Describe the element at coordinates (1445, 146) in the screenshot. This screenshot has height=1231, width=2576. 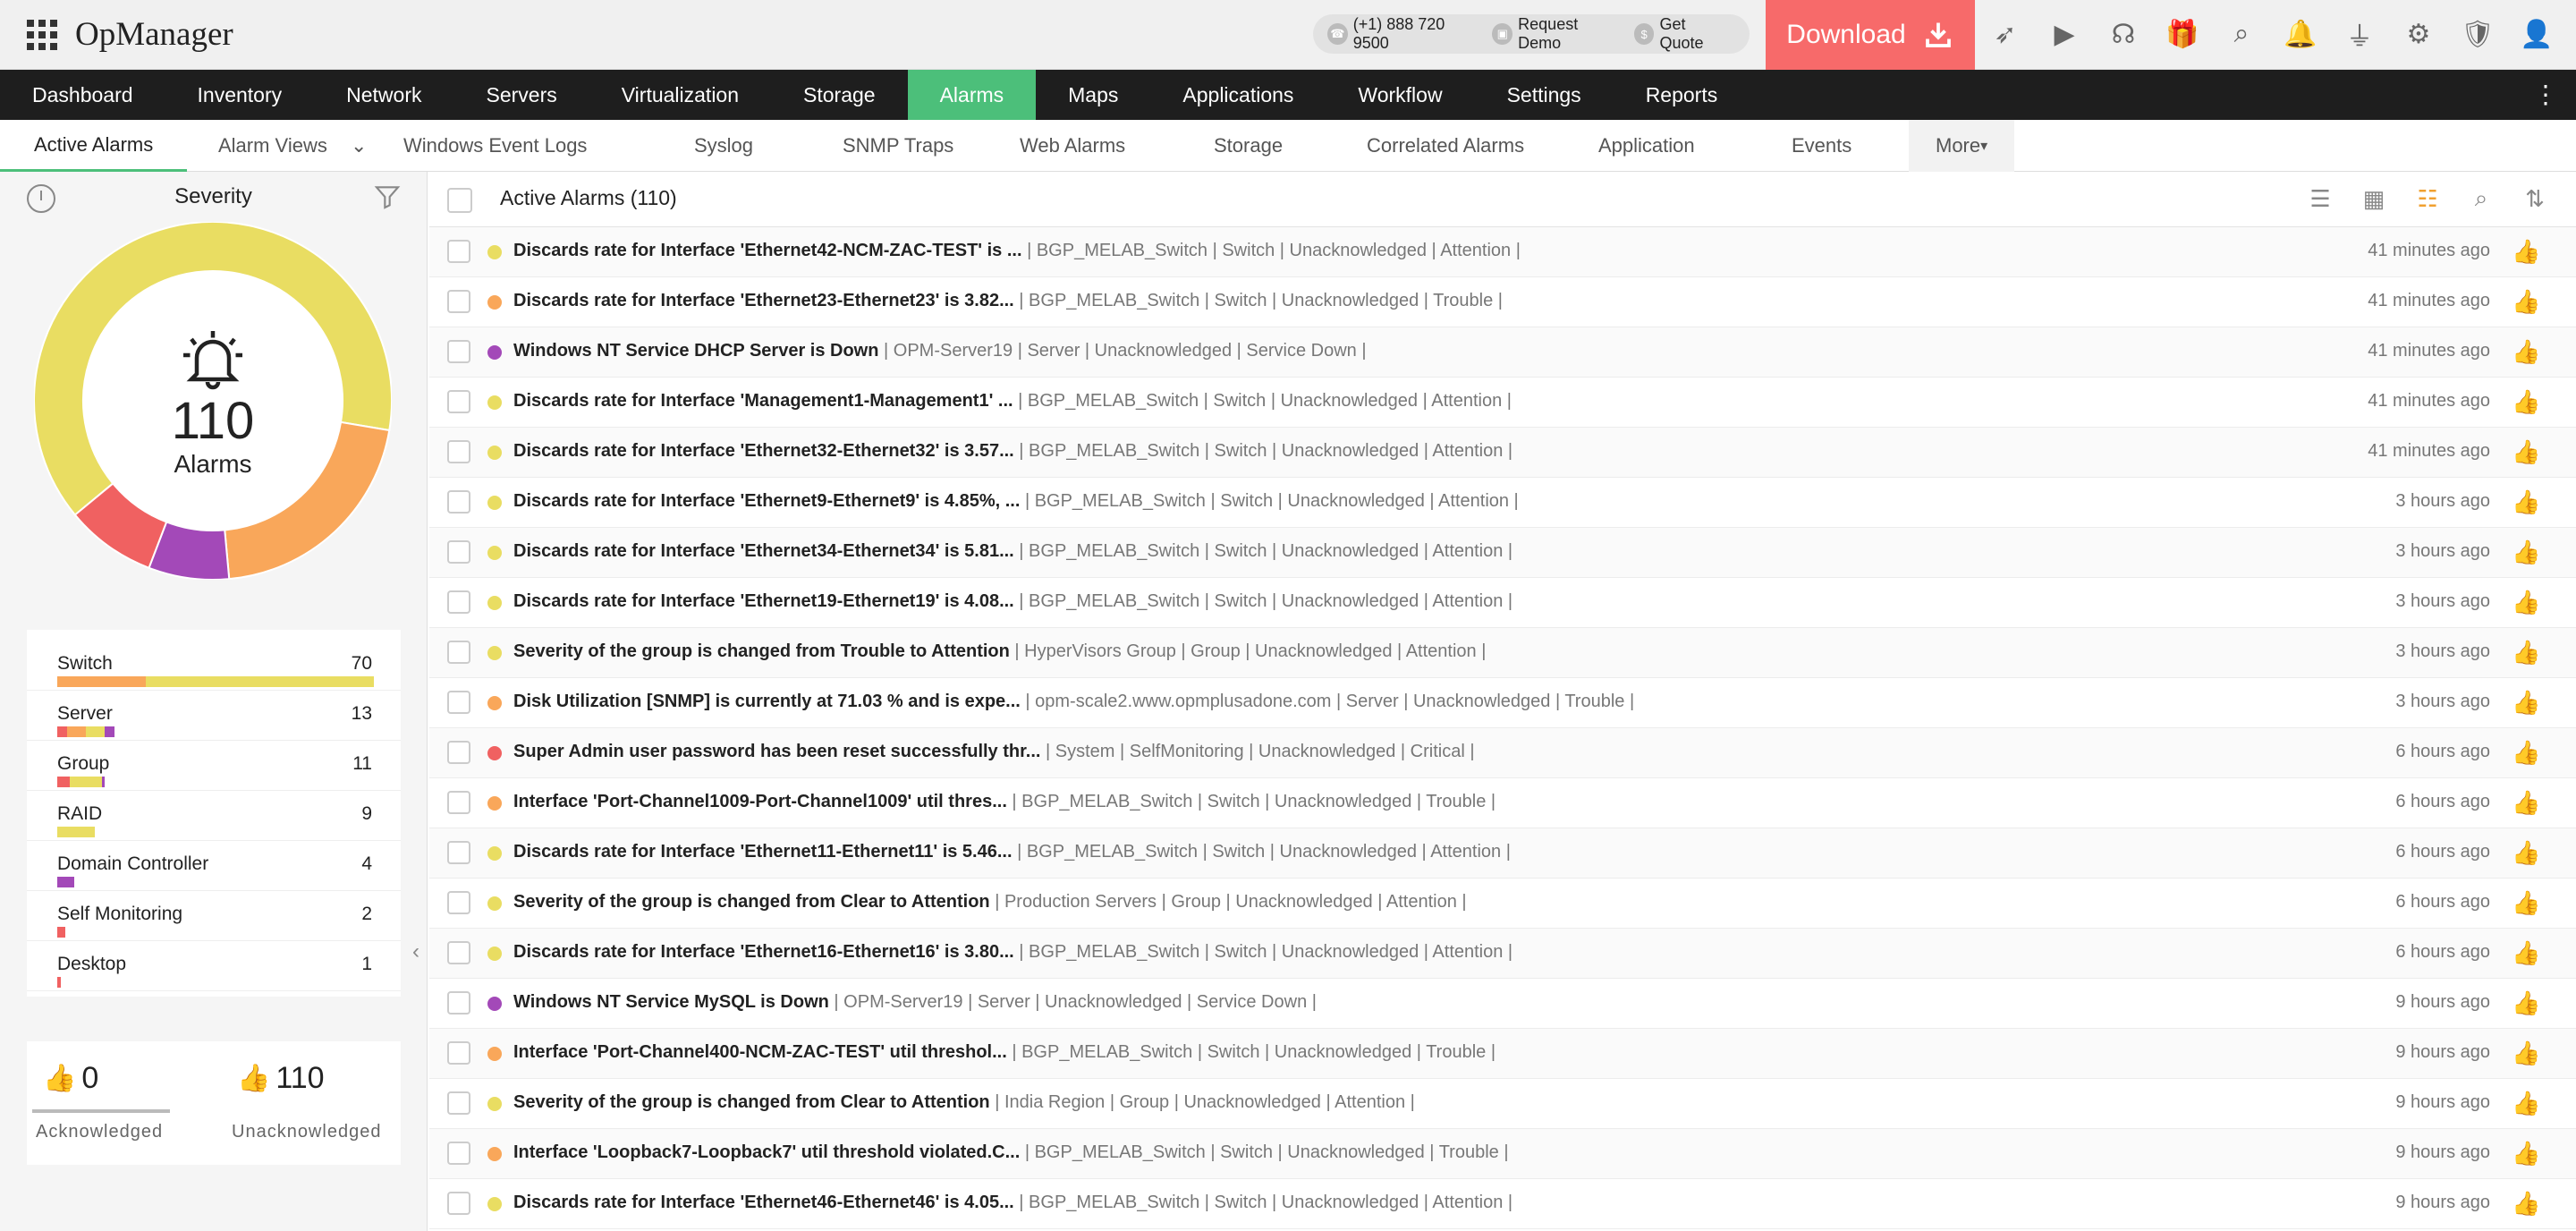
I see `subtab-correlated-alarms: Correlated Alarms` at that location.